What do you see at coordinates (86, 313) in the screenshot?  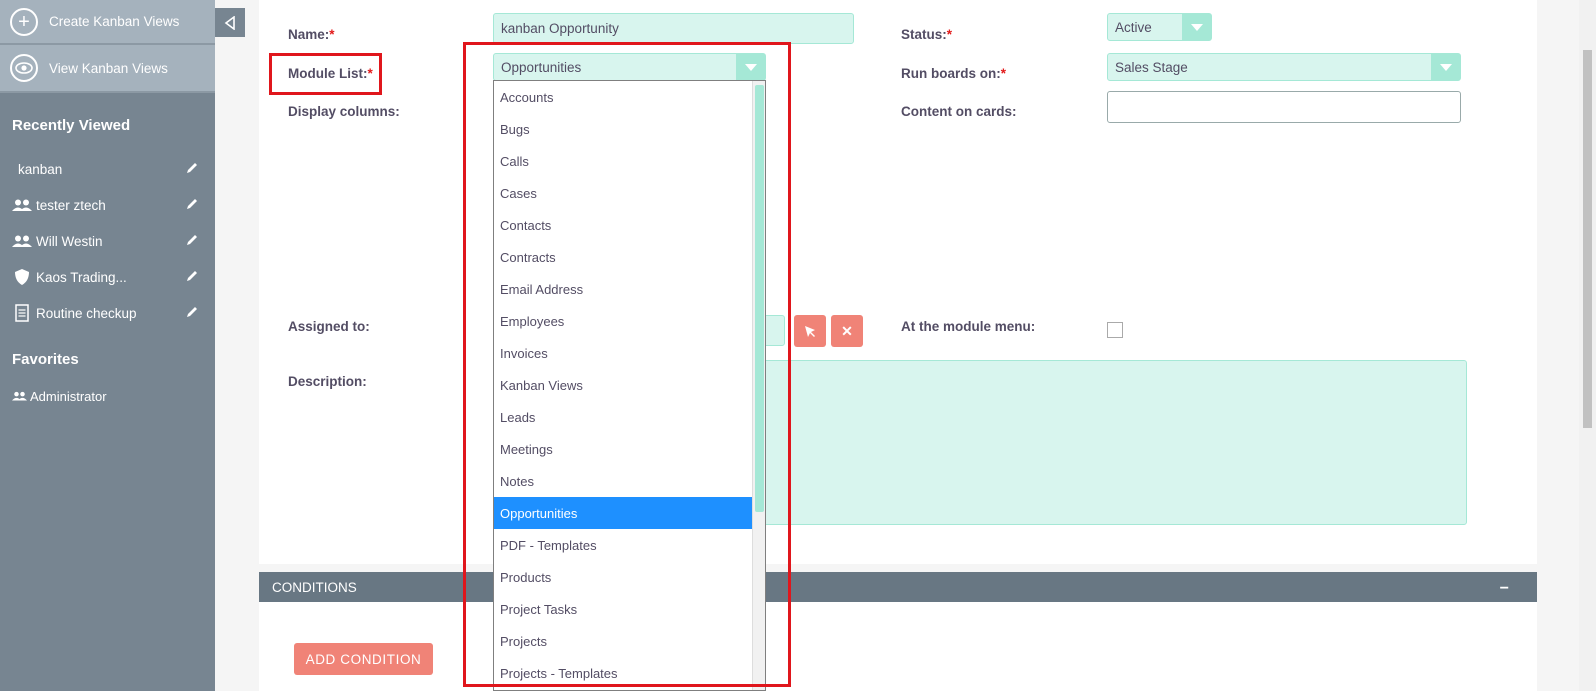 I see `recent-item-label: Routine checkup` at bounding box center [86, 313].